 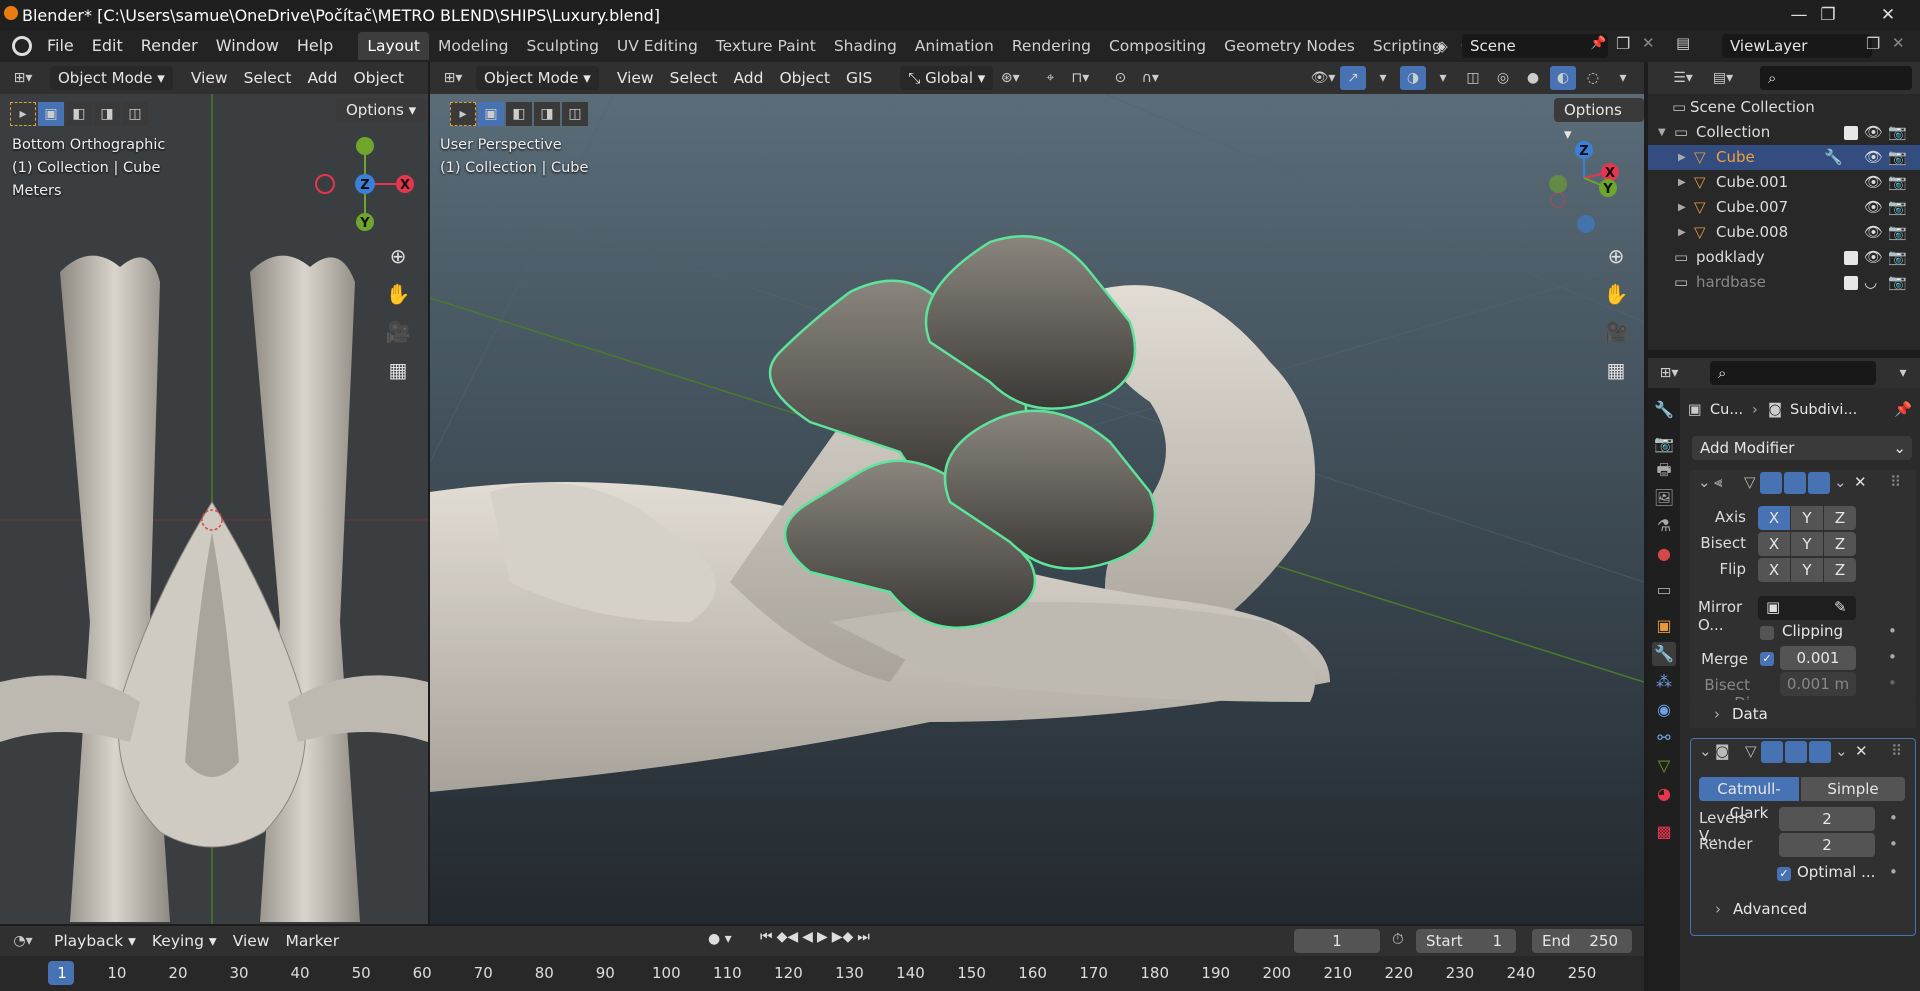 I want to click on expand-arrow-icon: ▶, so click(x=1682, y=207).